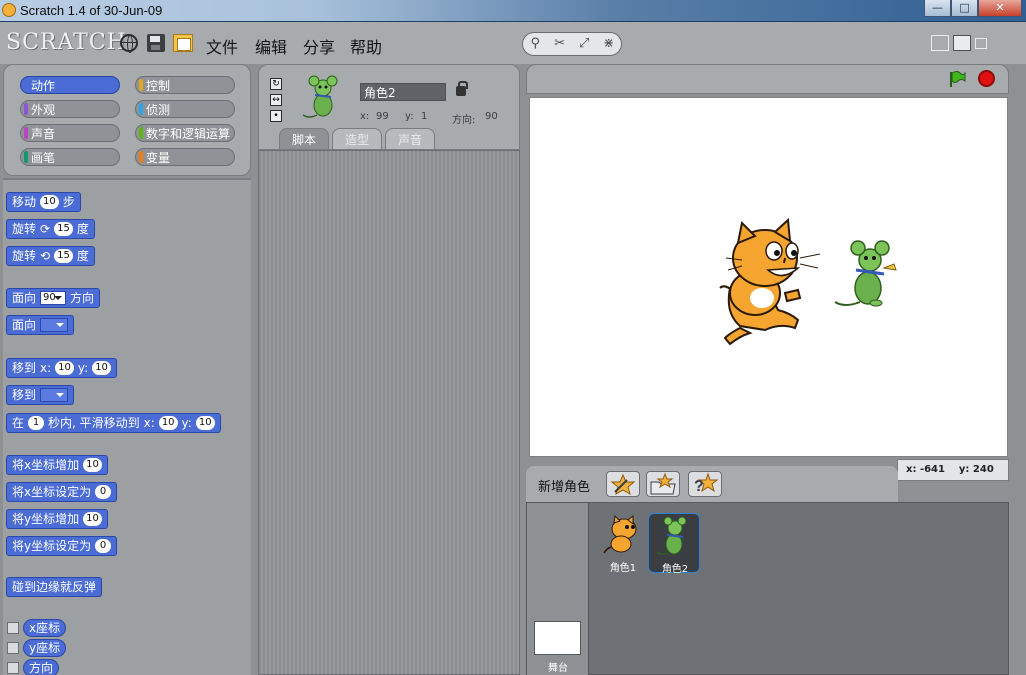  Describe the element at coordinates (50, 256) in the screenshot. I see `turn-left-block: 旋转 ⟲ 15 度` at that location.